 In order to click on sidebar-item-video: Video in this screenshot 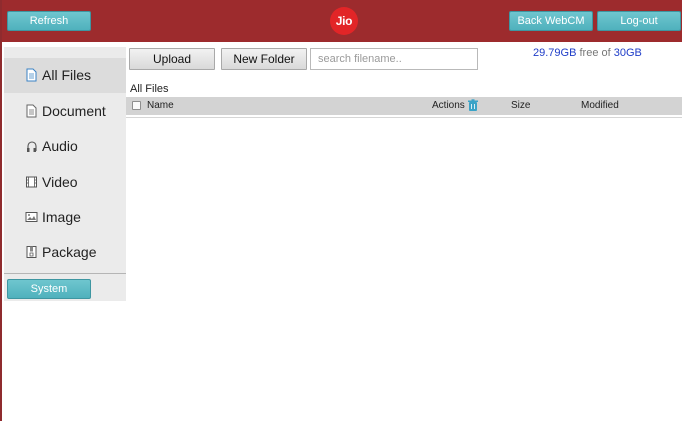, I will do `click(65, 182)`.